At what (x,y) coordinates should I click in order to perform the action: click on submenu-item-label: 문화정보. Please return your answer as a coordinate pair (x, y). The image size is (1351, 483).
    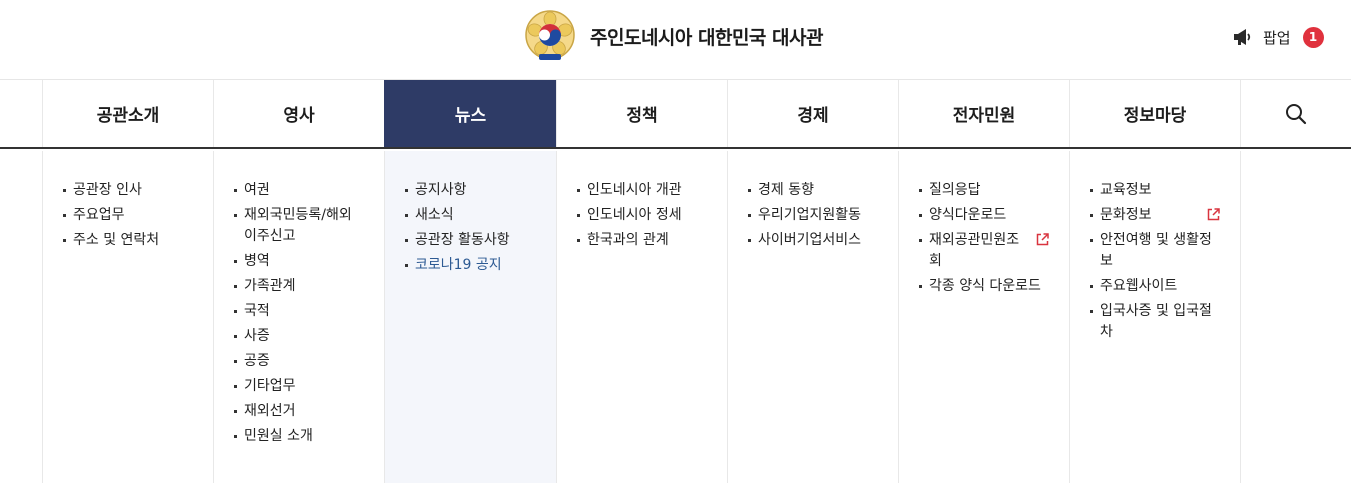
    Looking at the image, I should click on (1126, 215).